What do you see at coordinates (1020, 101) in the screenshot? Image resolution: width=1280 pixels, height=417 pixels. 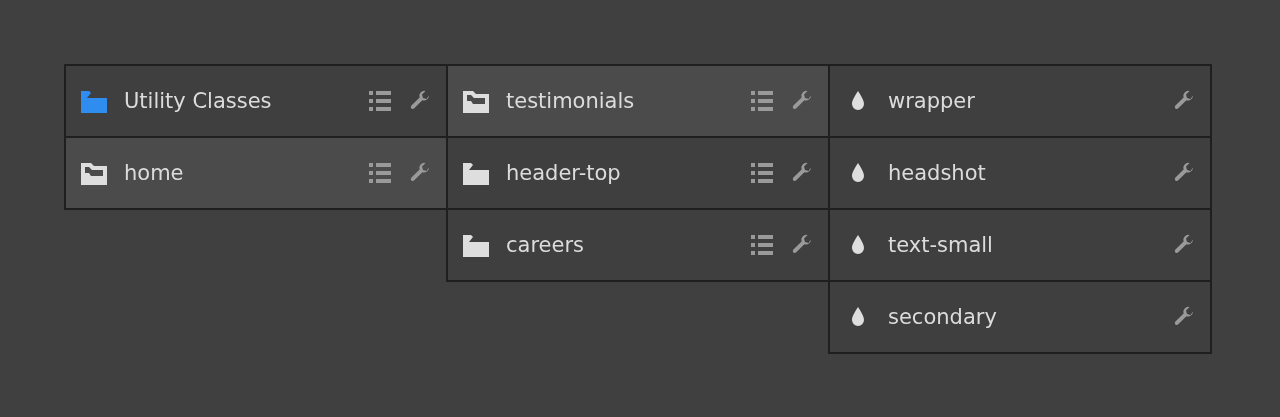 I see `class-row: wrapper` at bounding box center [1020, 101].